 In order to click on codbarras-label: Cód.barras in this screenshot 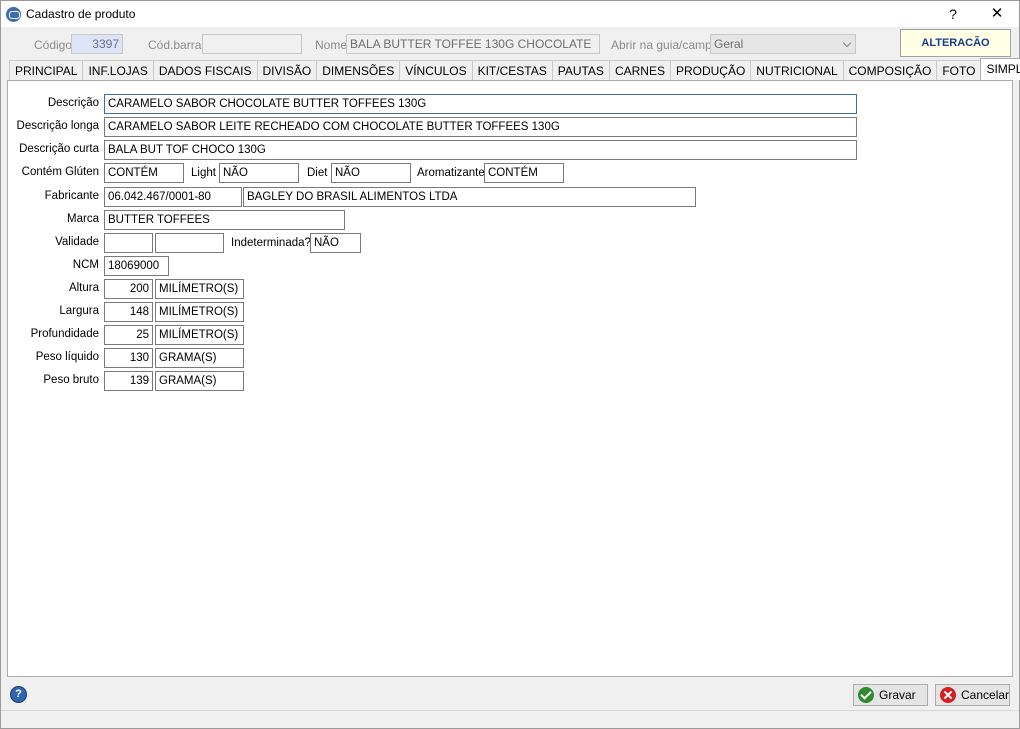, I will do `click(178, 45)`.